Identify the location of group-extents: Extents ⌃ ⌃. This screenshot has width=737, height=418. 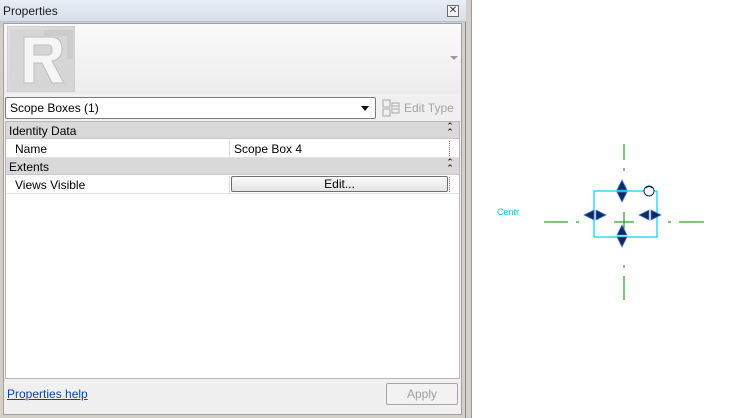
(232, 166).